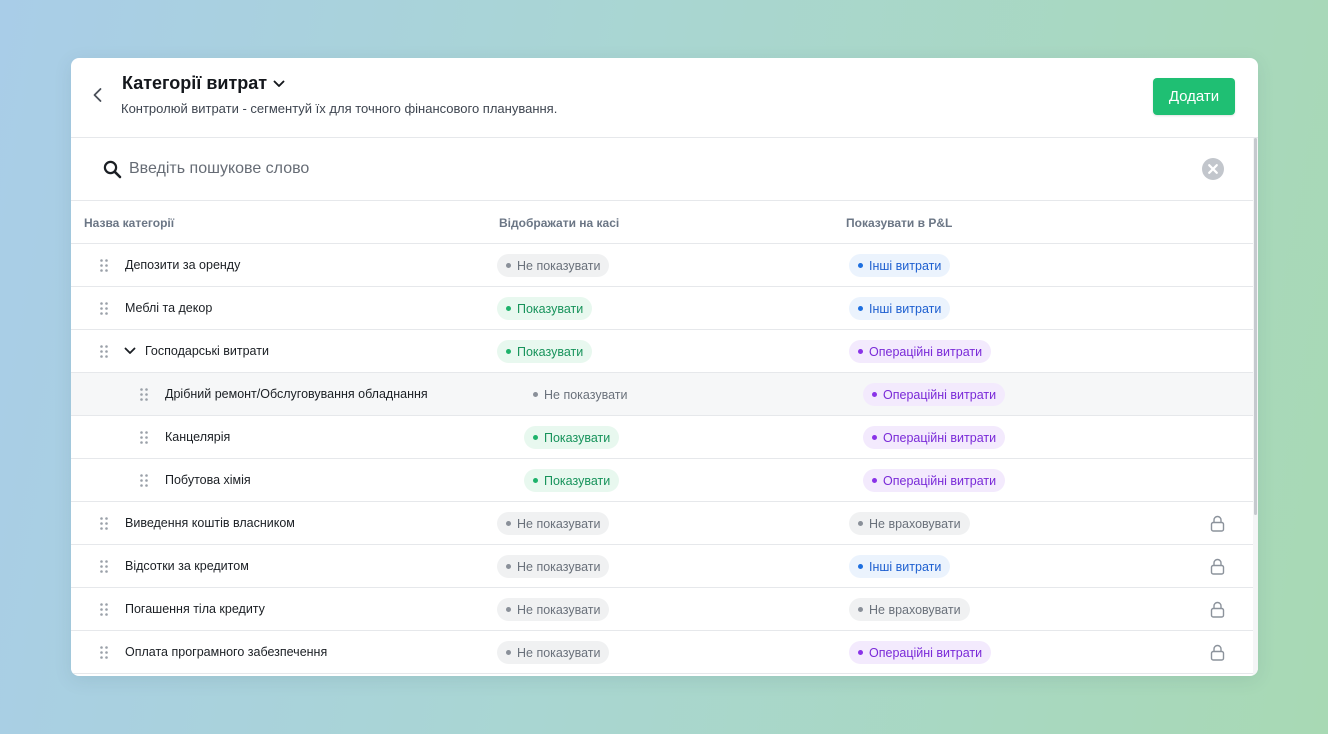 Image resolution: width=1328 pixels, height=734 pixels. Describe the element at coordinates (112, 169) in the screenshot. I see `search-icon` at that location.